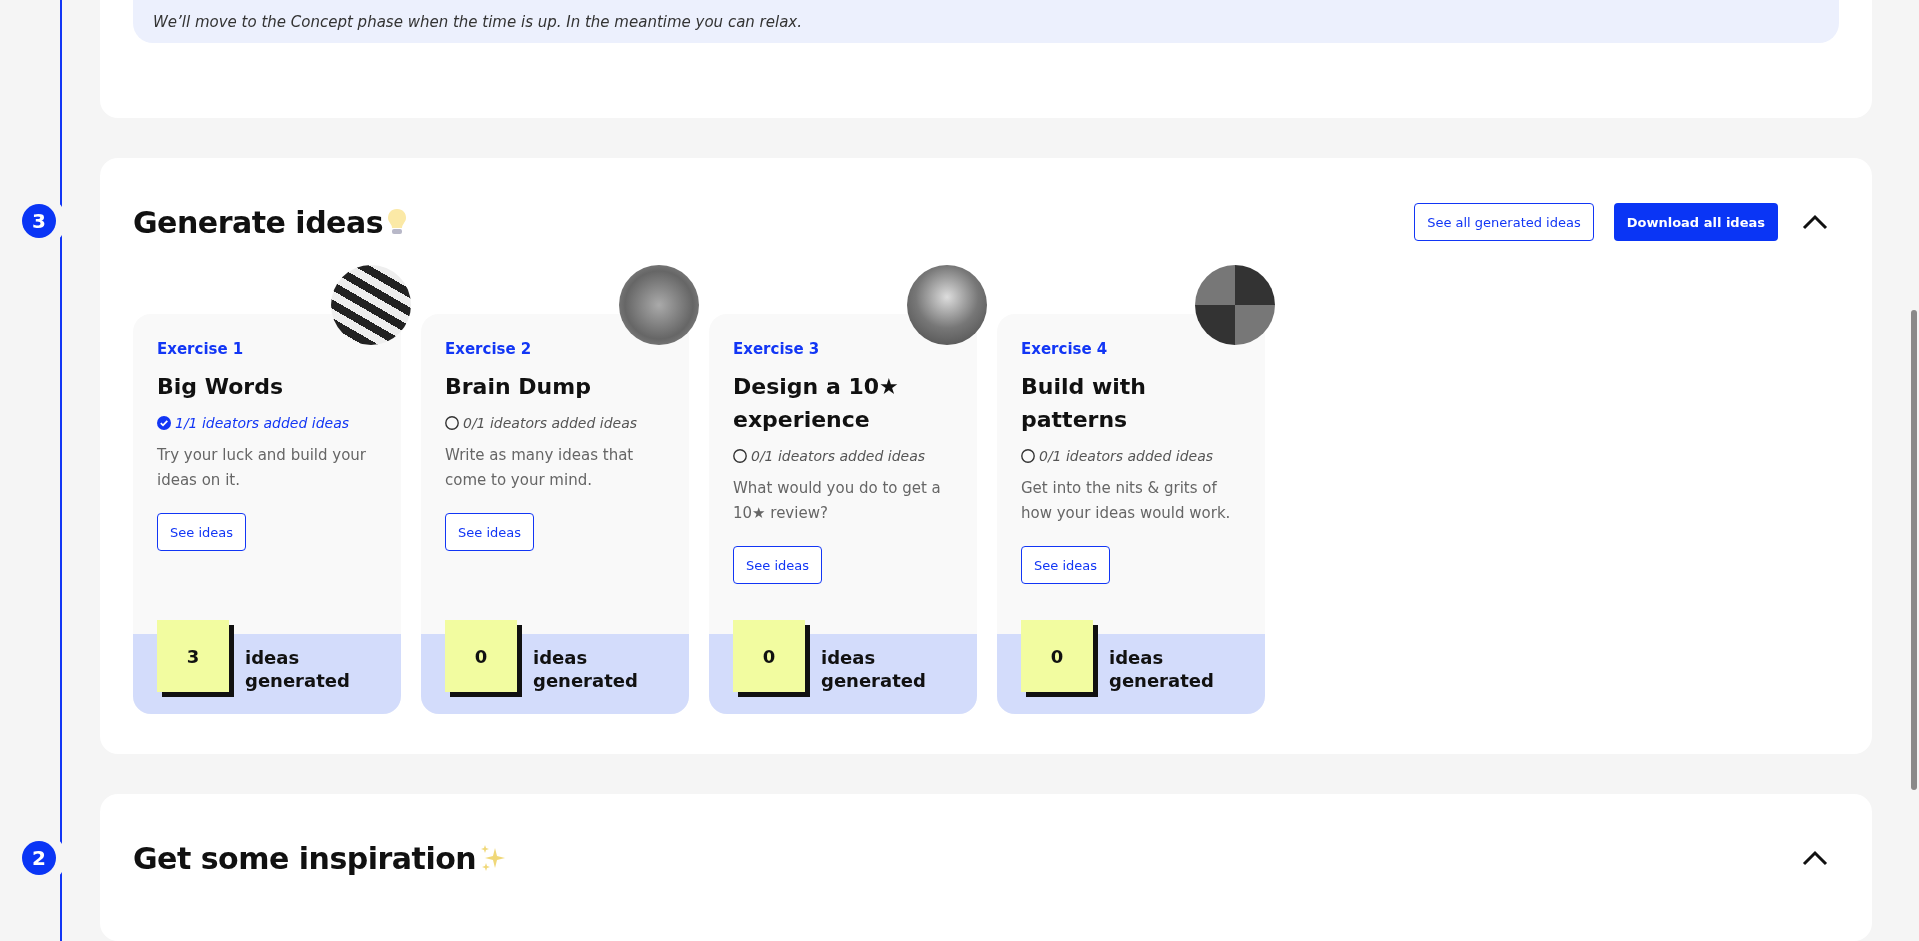 The image size is (1919, 941). I want to click on exercise-title: Big Words, so click(220, 387).